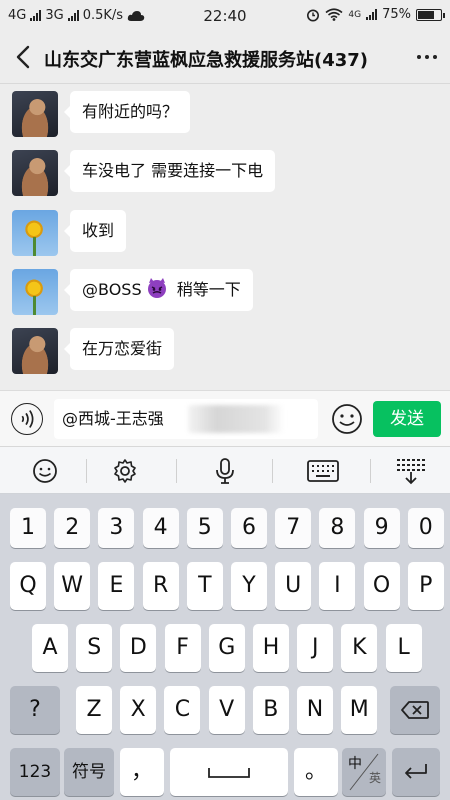 This screenshot has height=800, width=450. I want to click on hide-keyboard-button, so click(408, 471).